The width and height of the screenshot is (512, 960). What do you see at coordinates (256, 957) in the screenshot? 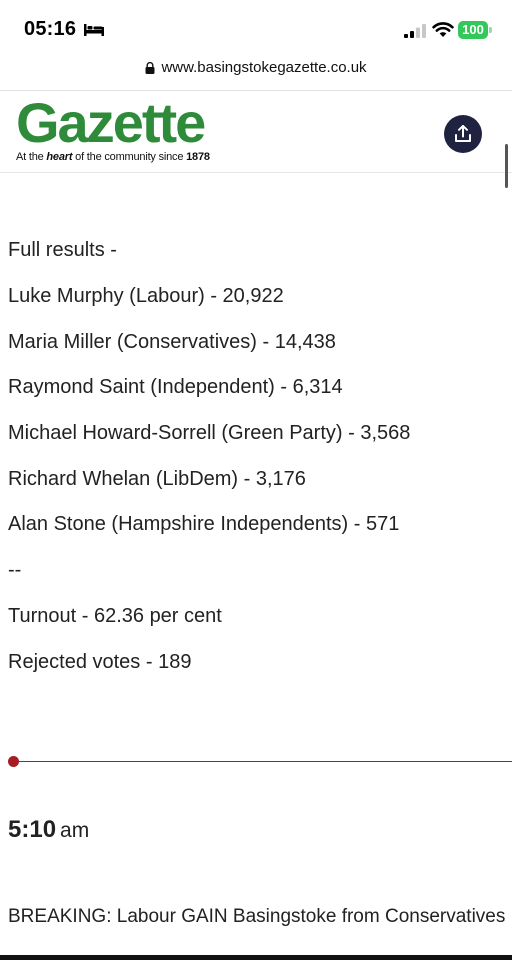
I see `bottom-edge` at bounding box center [256, 957].